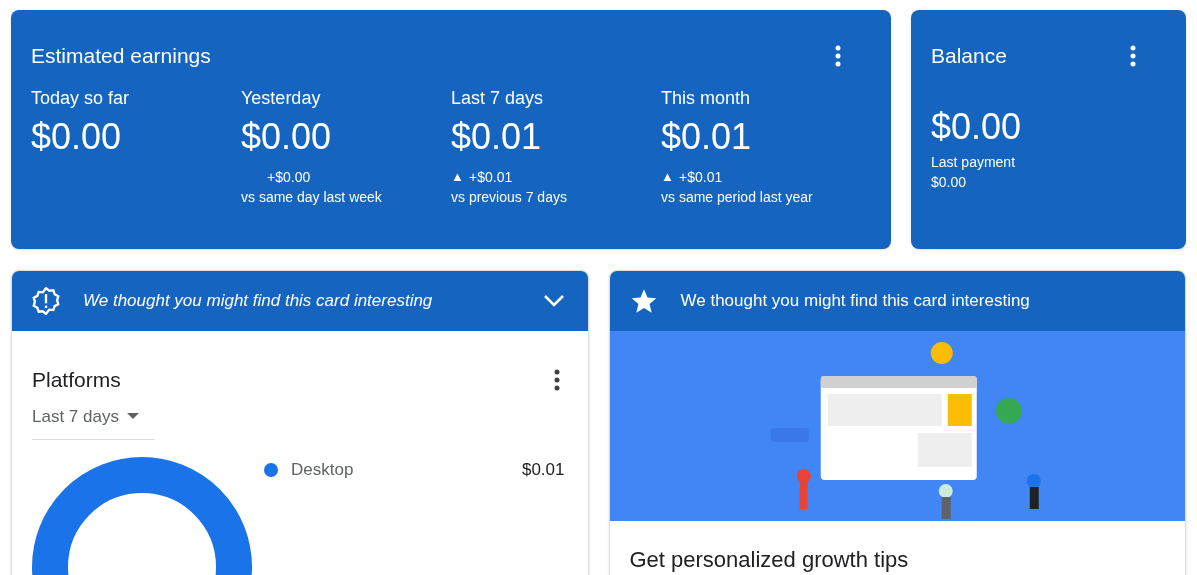  What do you see at coordinates (323, 470) in the screenshot?
I see `legend-label: Desktop` at bounding box center [323, 470].